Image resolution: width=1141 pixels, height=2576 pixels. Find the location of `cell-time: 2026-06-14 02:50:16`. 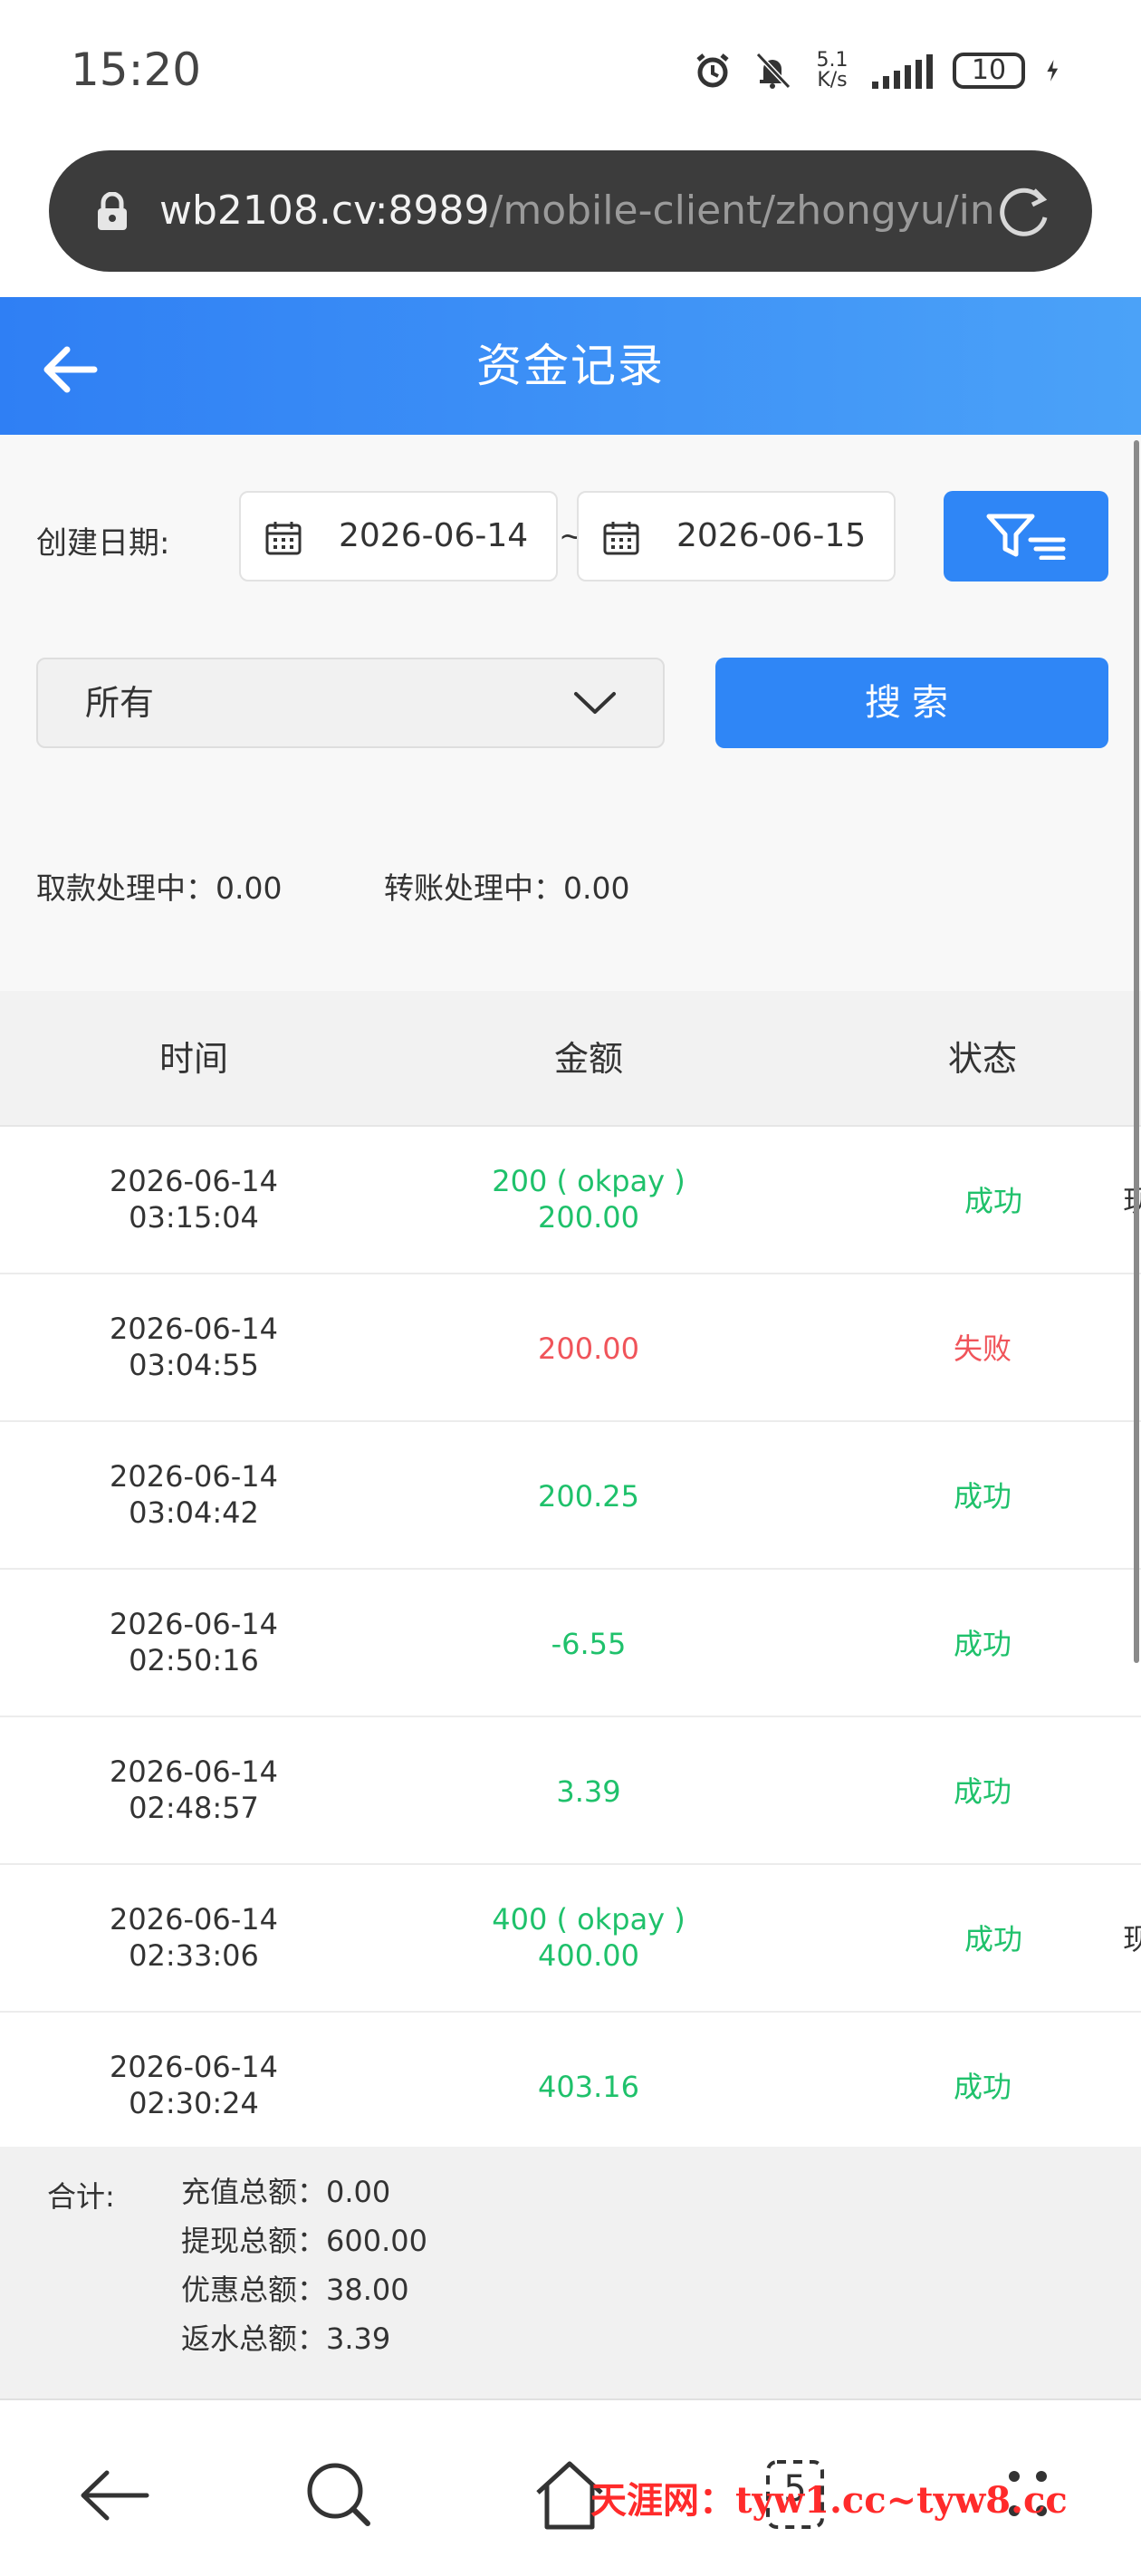

cell-time: 2026-06-14 02:50:16 is located at coordinates (194, 1642).